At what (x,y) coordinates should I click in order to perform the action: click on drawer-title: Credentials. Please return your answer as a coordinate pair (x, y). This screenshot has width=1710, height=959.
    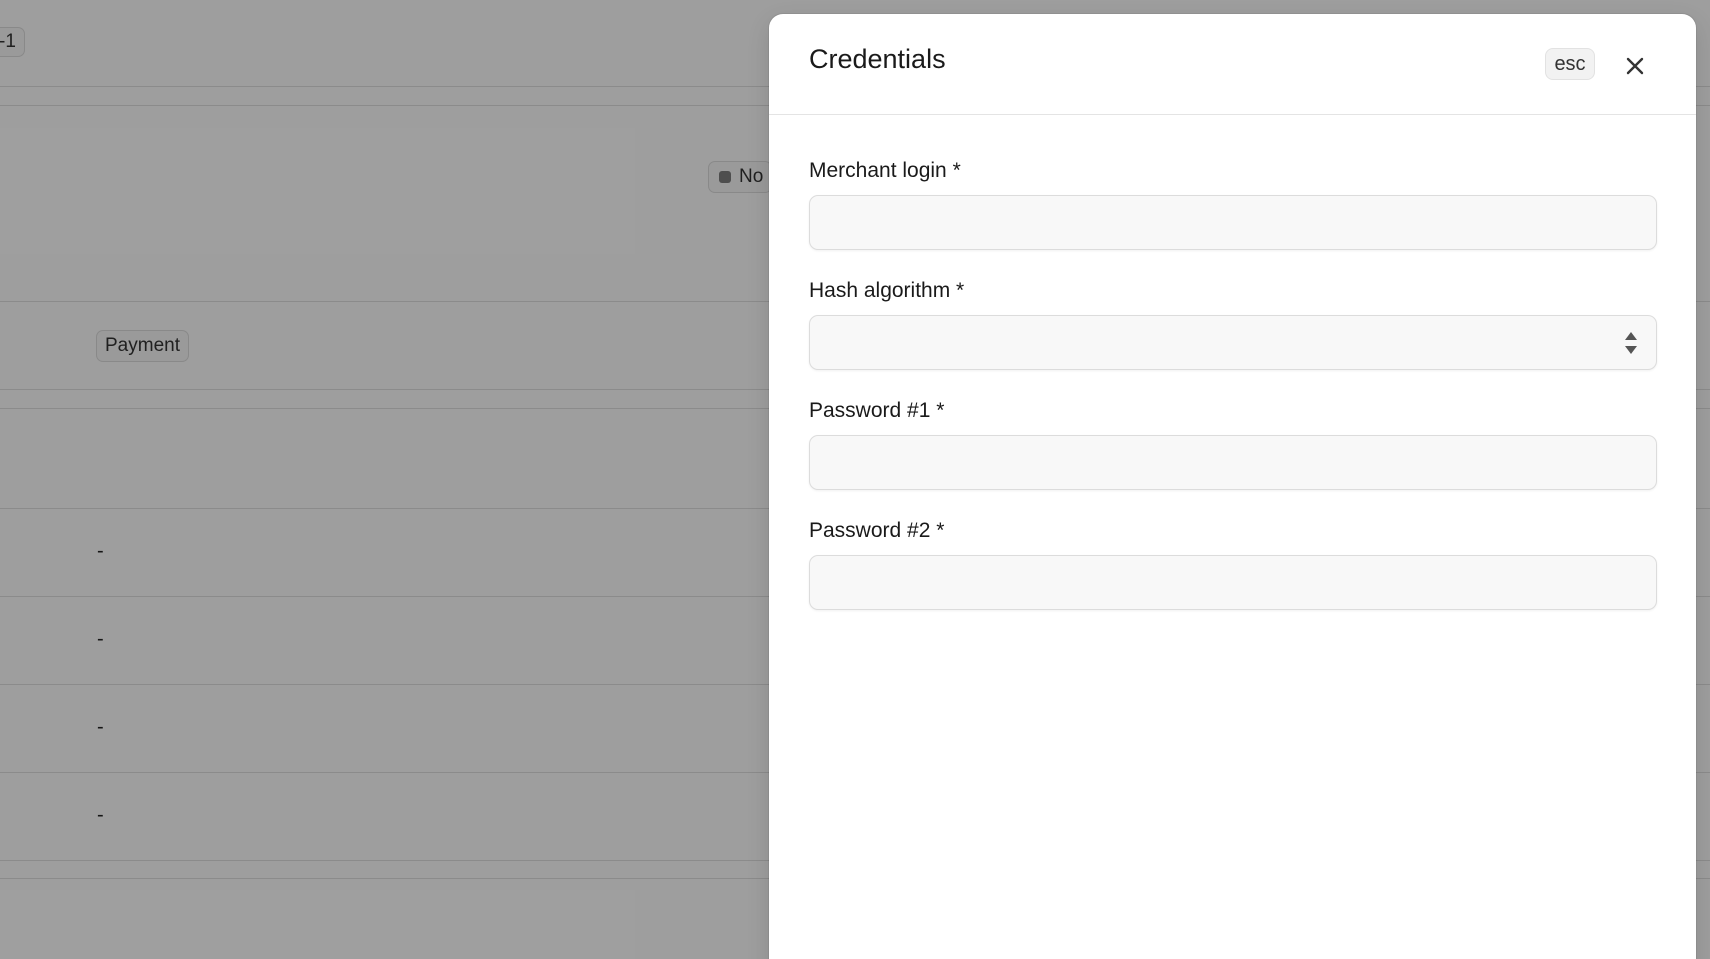
    Looking at the image, I should click on (877, 59).